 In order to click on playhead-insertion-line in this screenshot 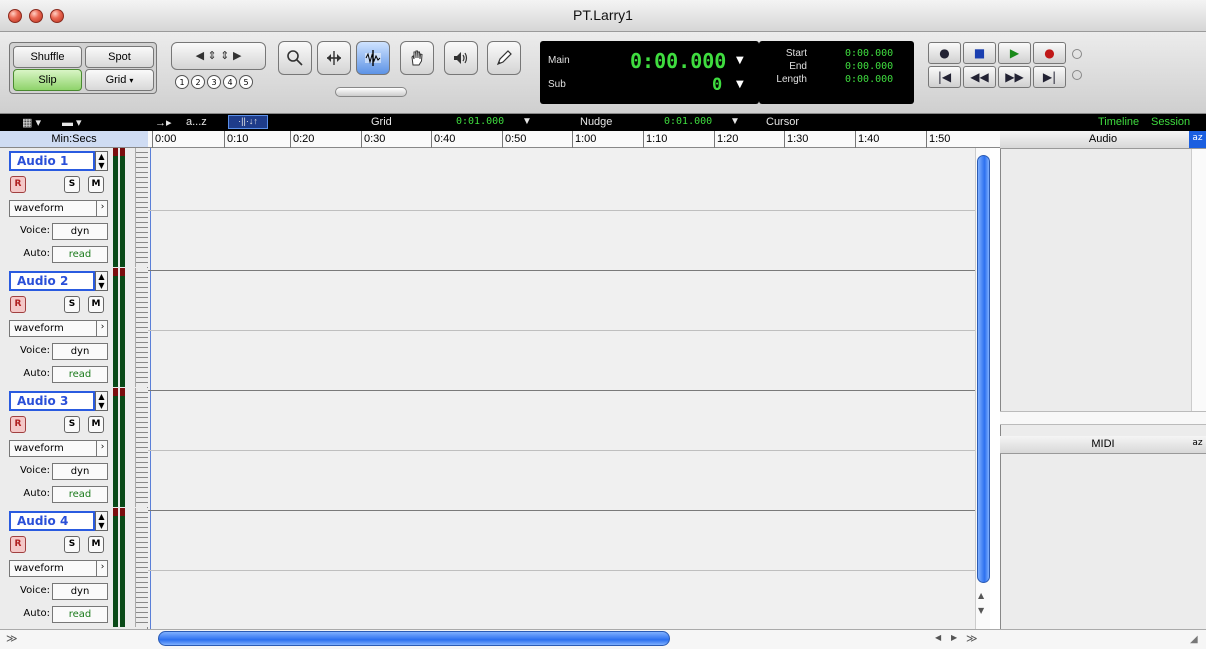, I will do `click(150, 388)`.